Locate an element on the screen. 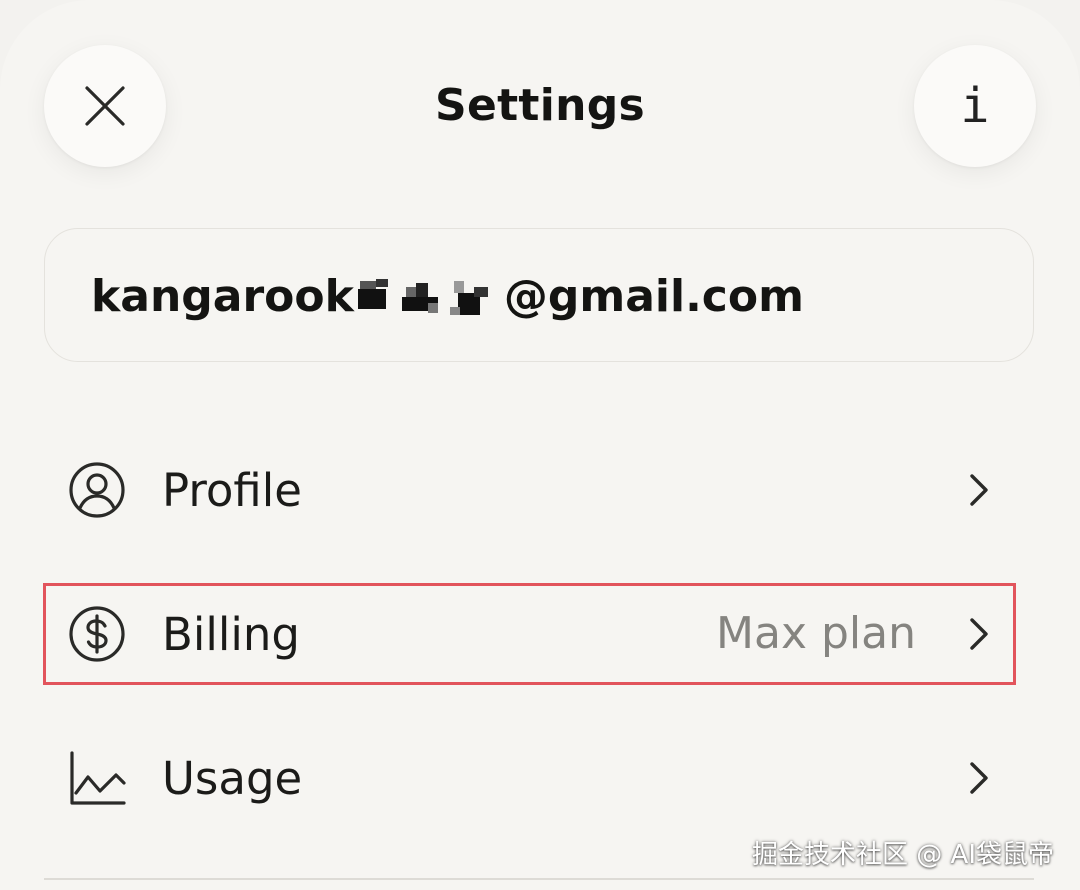  plan-value: Max plan is located at coordinates (816, 633).